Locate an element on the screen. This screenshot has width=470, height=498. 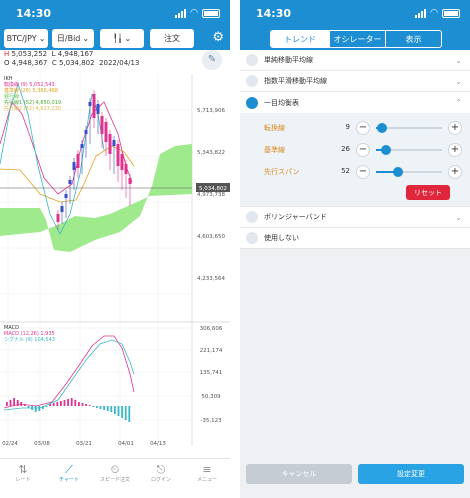
reset-button: リセット is located at coordinates (428, 192).